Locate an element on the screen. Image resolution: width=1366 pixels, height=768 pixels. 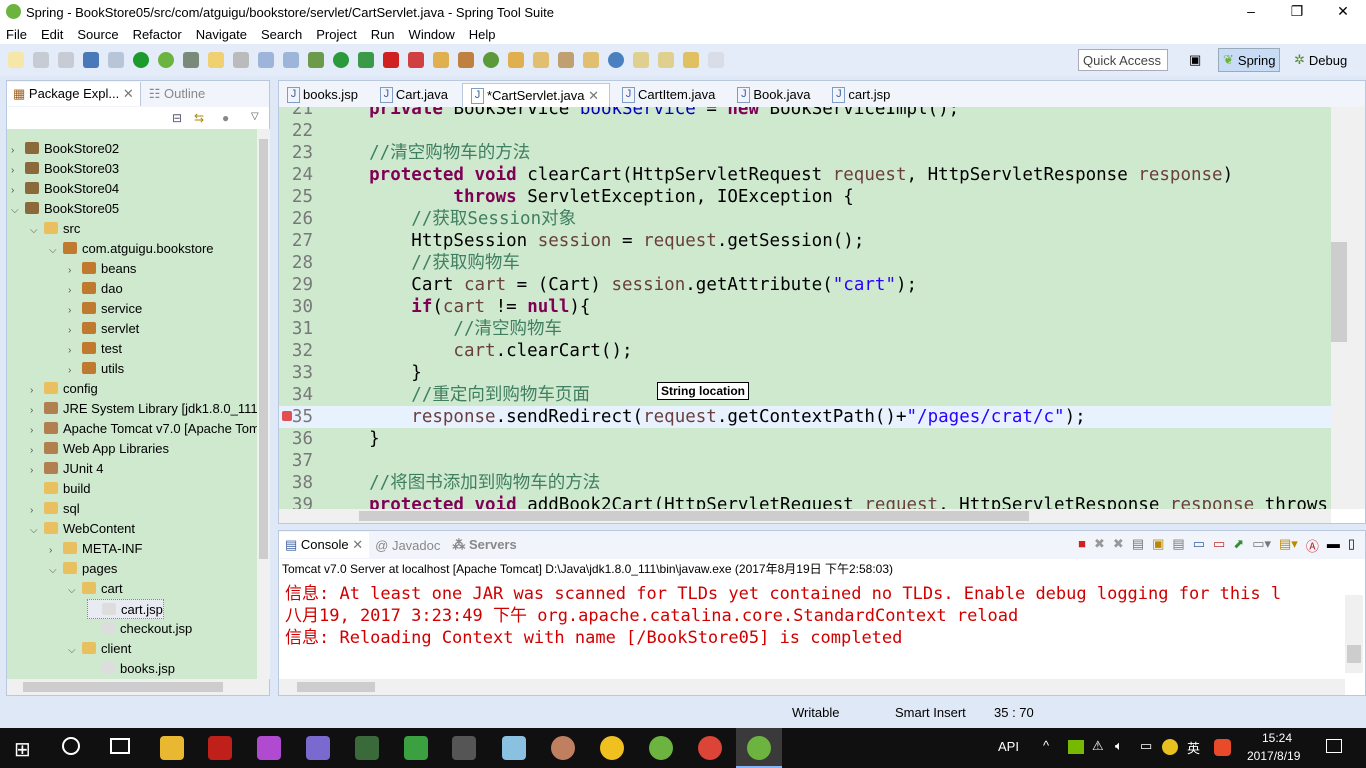
highlight-icon is located at coordinates (216, 60).